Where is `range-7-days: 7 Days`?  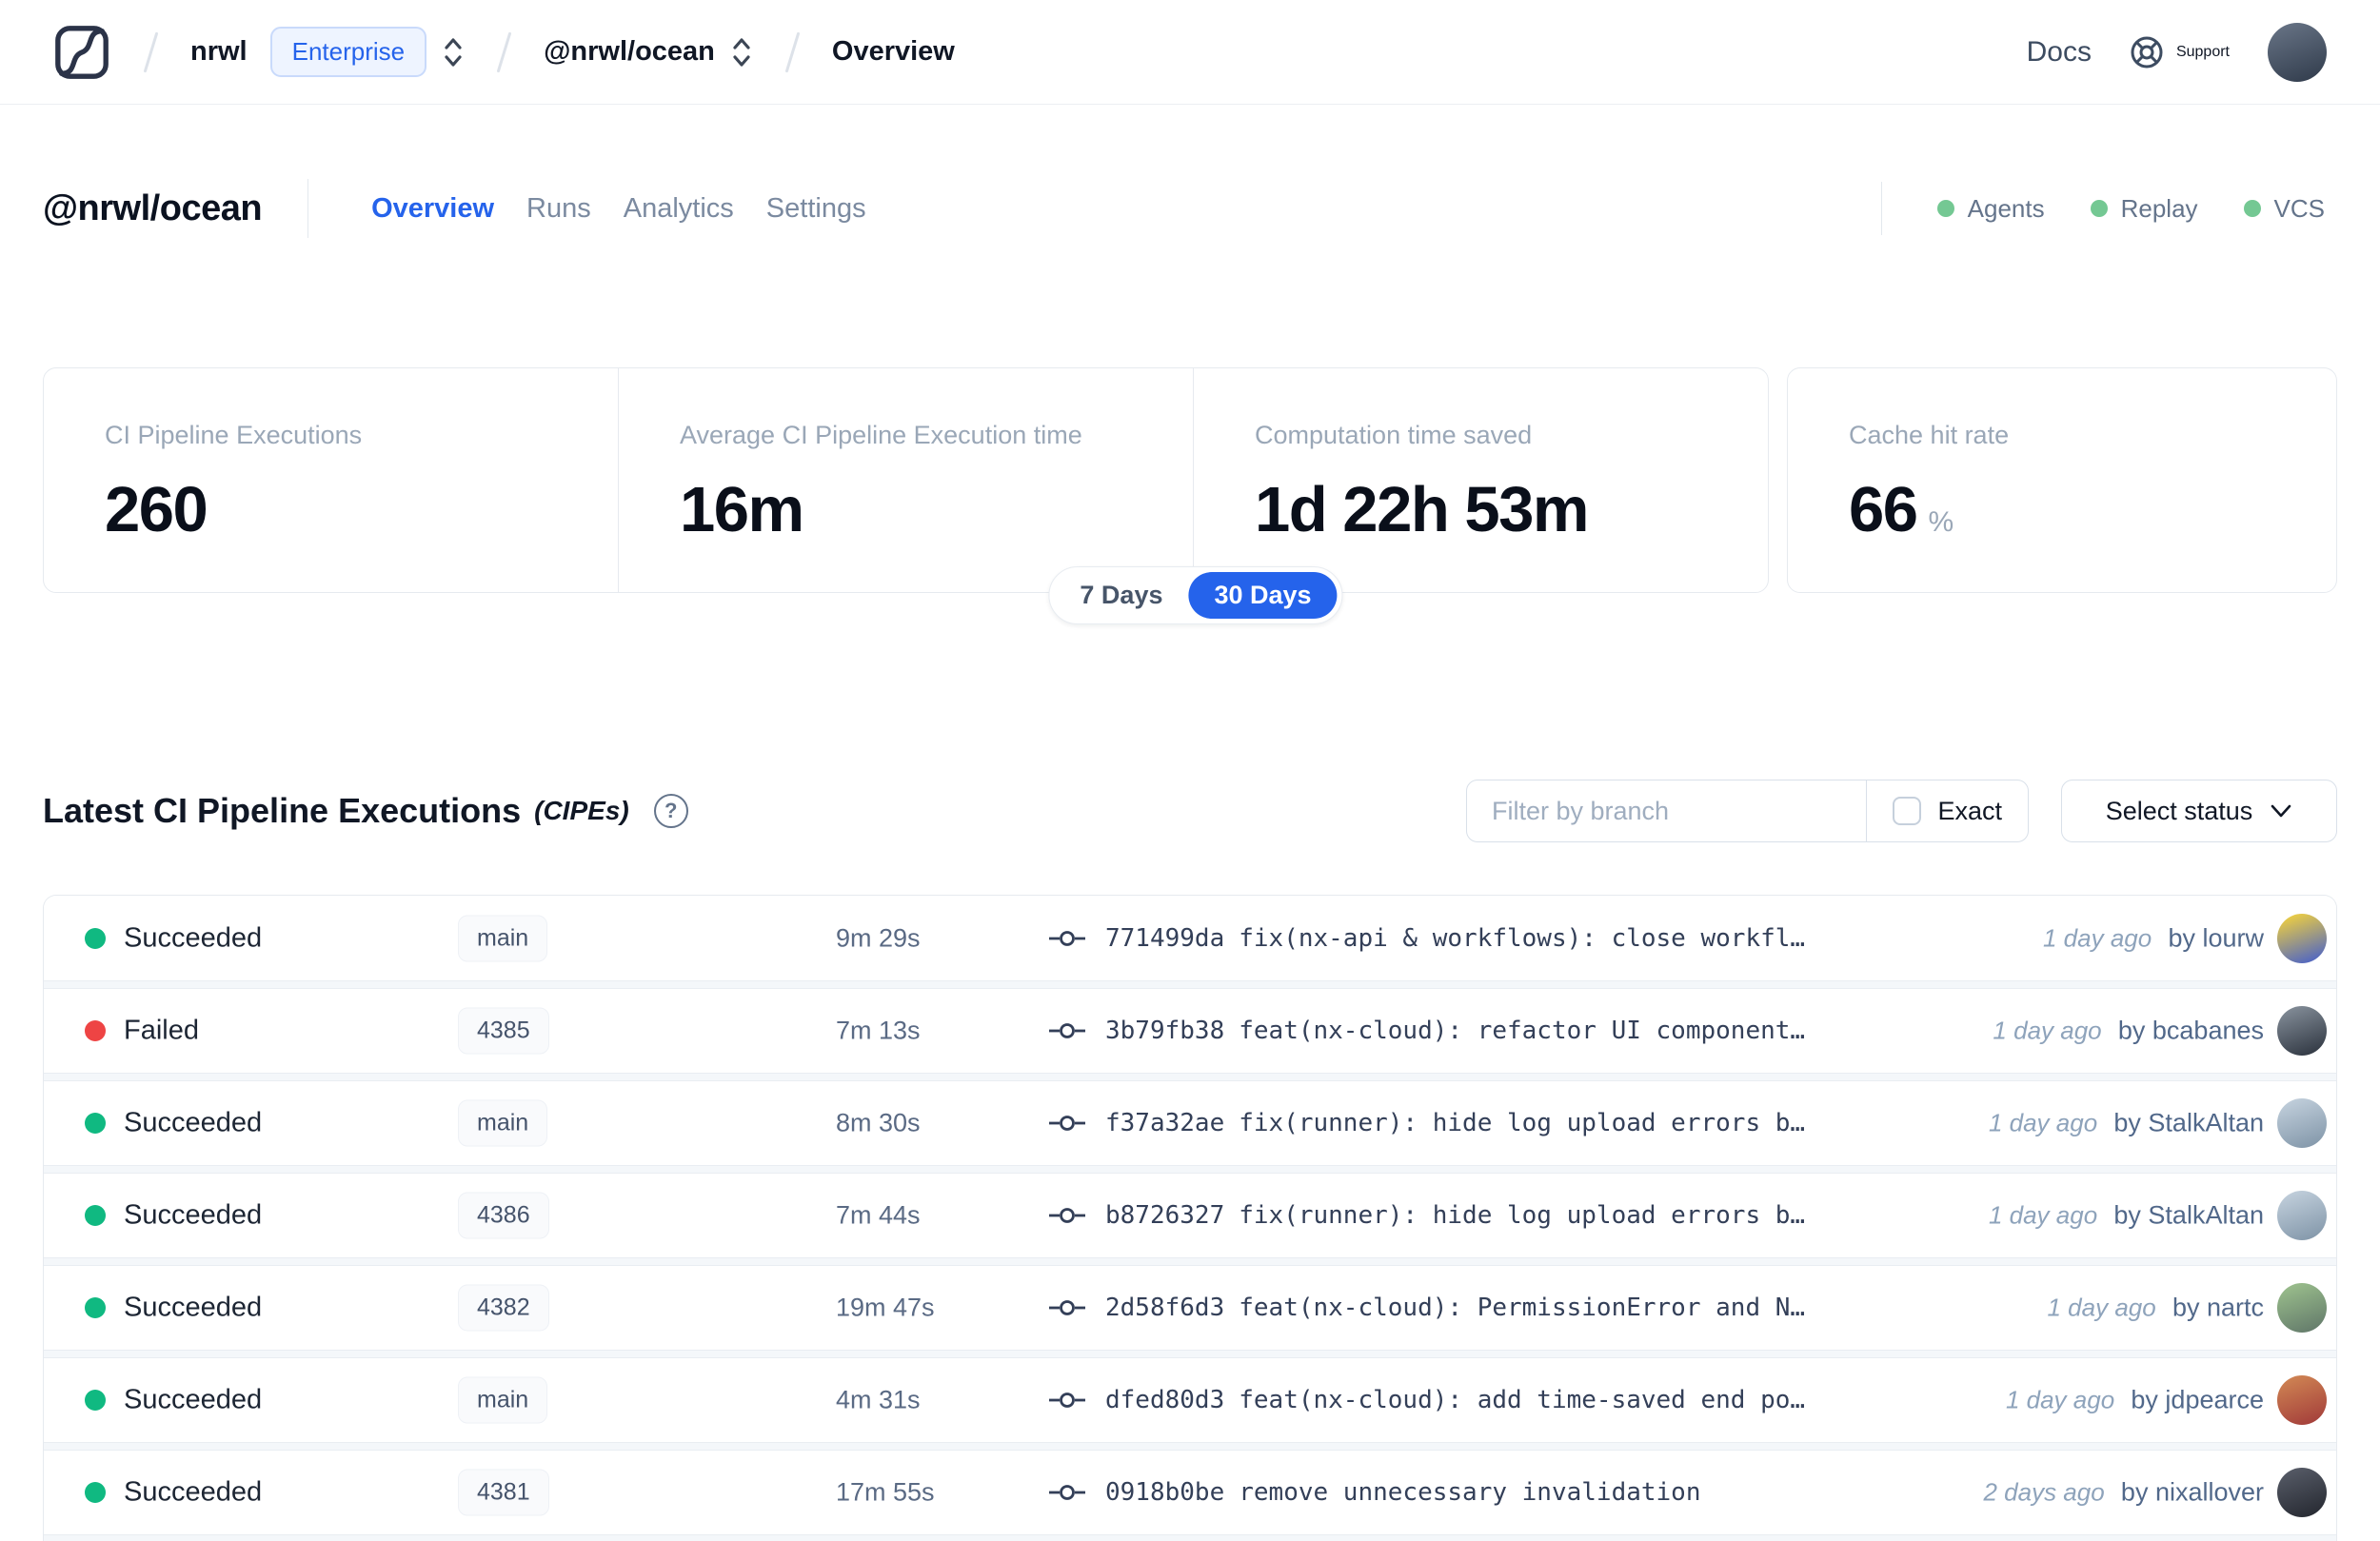 range-7-days: 7 Days is located at coordinates (1121, 595).